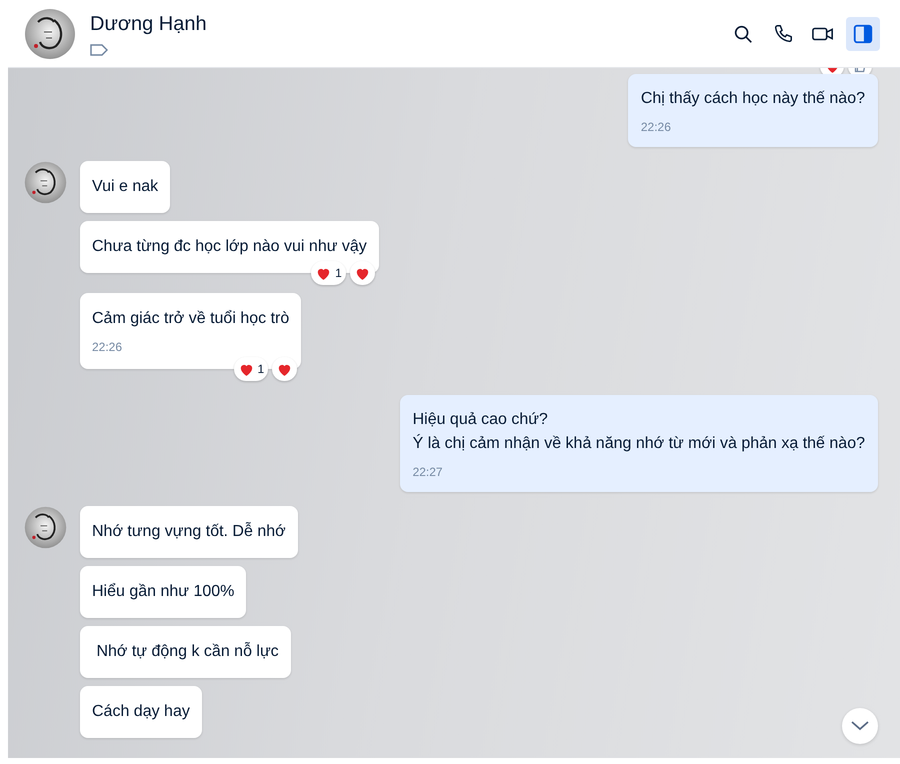 The width and height of the screenshot is (900, 764). Describe the element at coordinates (187, 651) in the screenshot. I see `message-text: Nhớ tự động k cần nỗ lực` at that location.